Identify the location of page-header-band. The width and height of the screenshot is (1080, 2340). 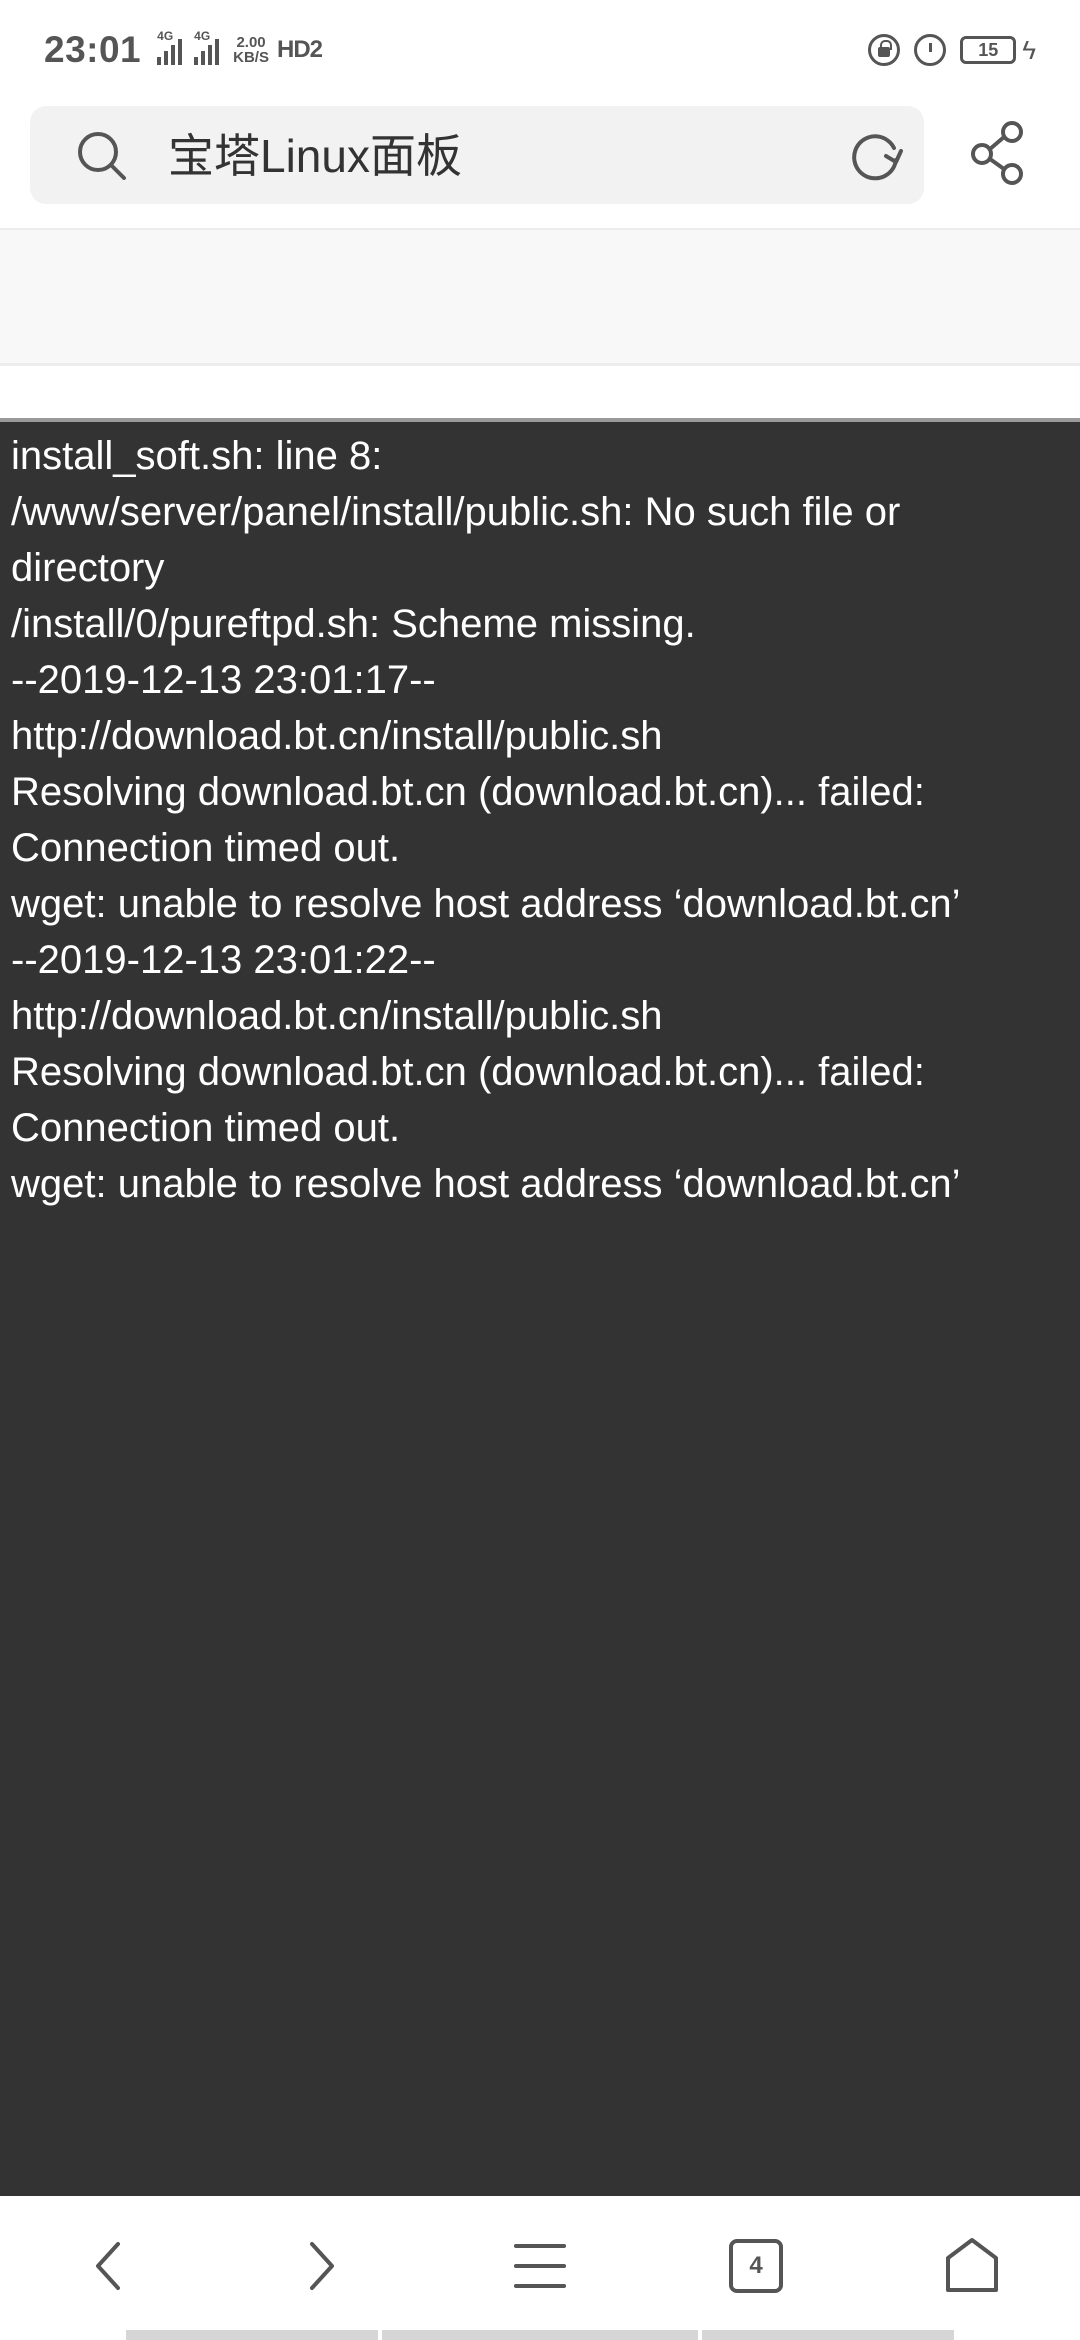
(540, 297).